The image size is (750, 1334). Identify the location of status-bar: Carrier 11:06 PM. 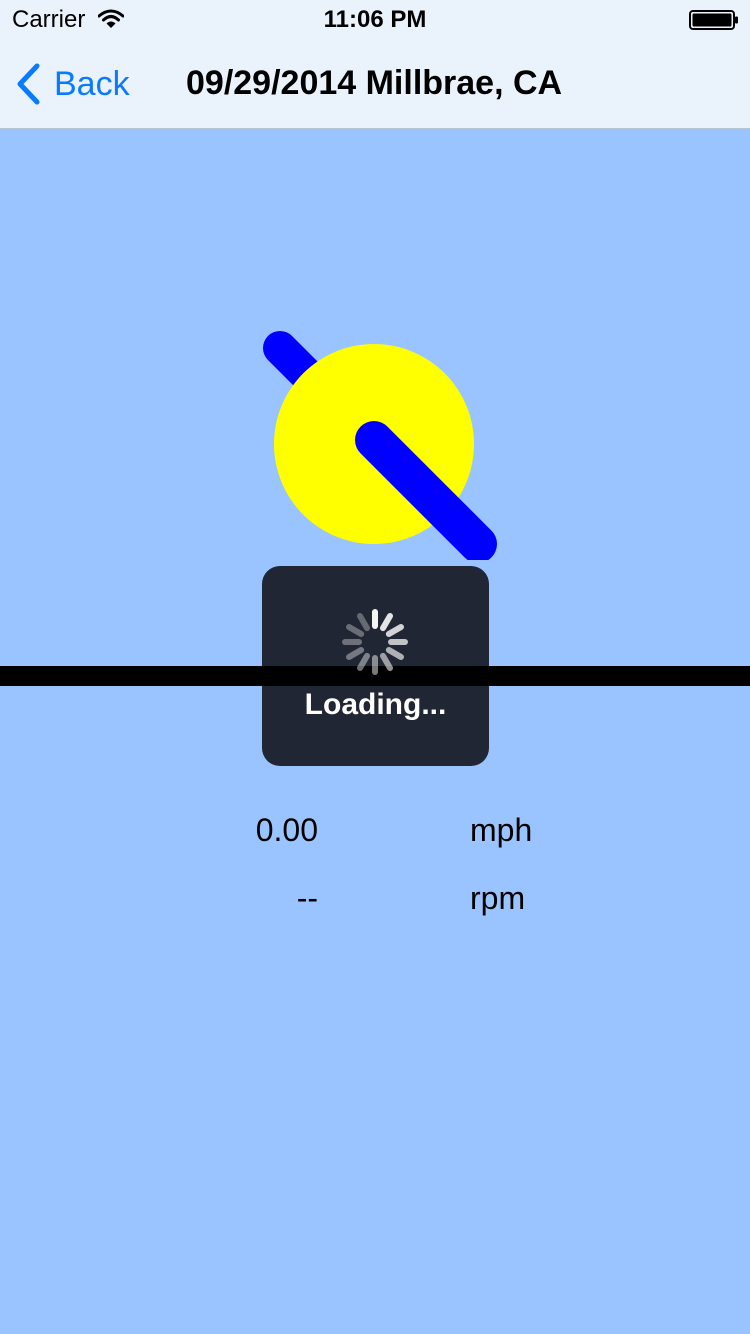
(375, 20).